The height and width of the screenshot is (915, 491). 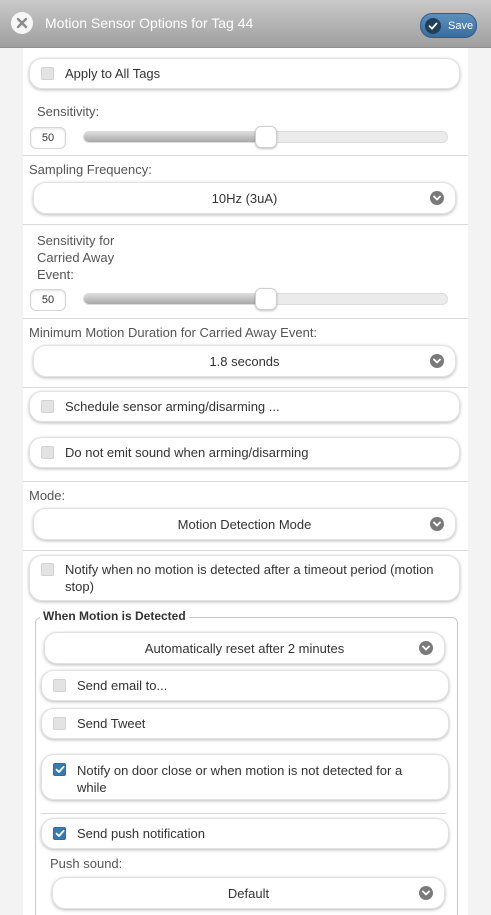 I want to click on send-email-checkbox, so click(x=59, y=685).